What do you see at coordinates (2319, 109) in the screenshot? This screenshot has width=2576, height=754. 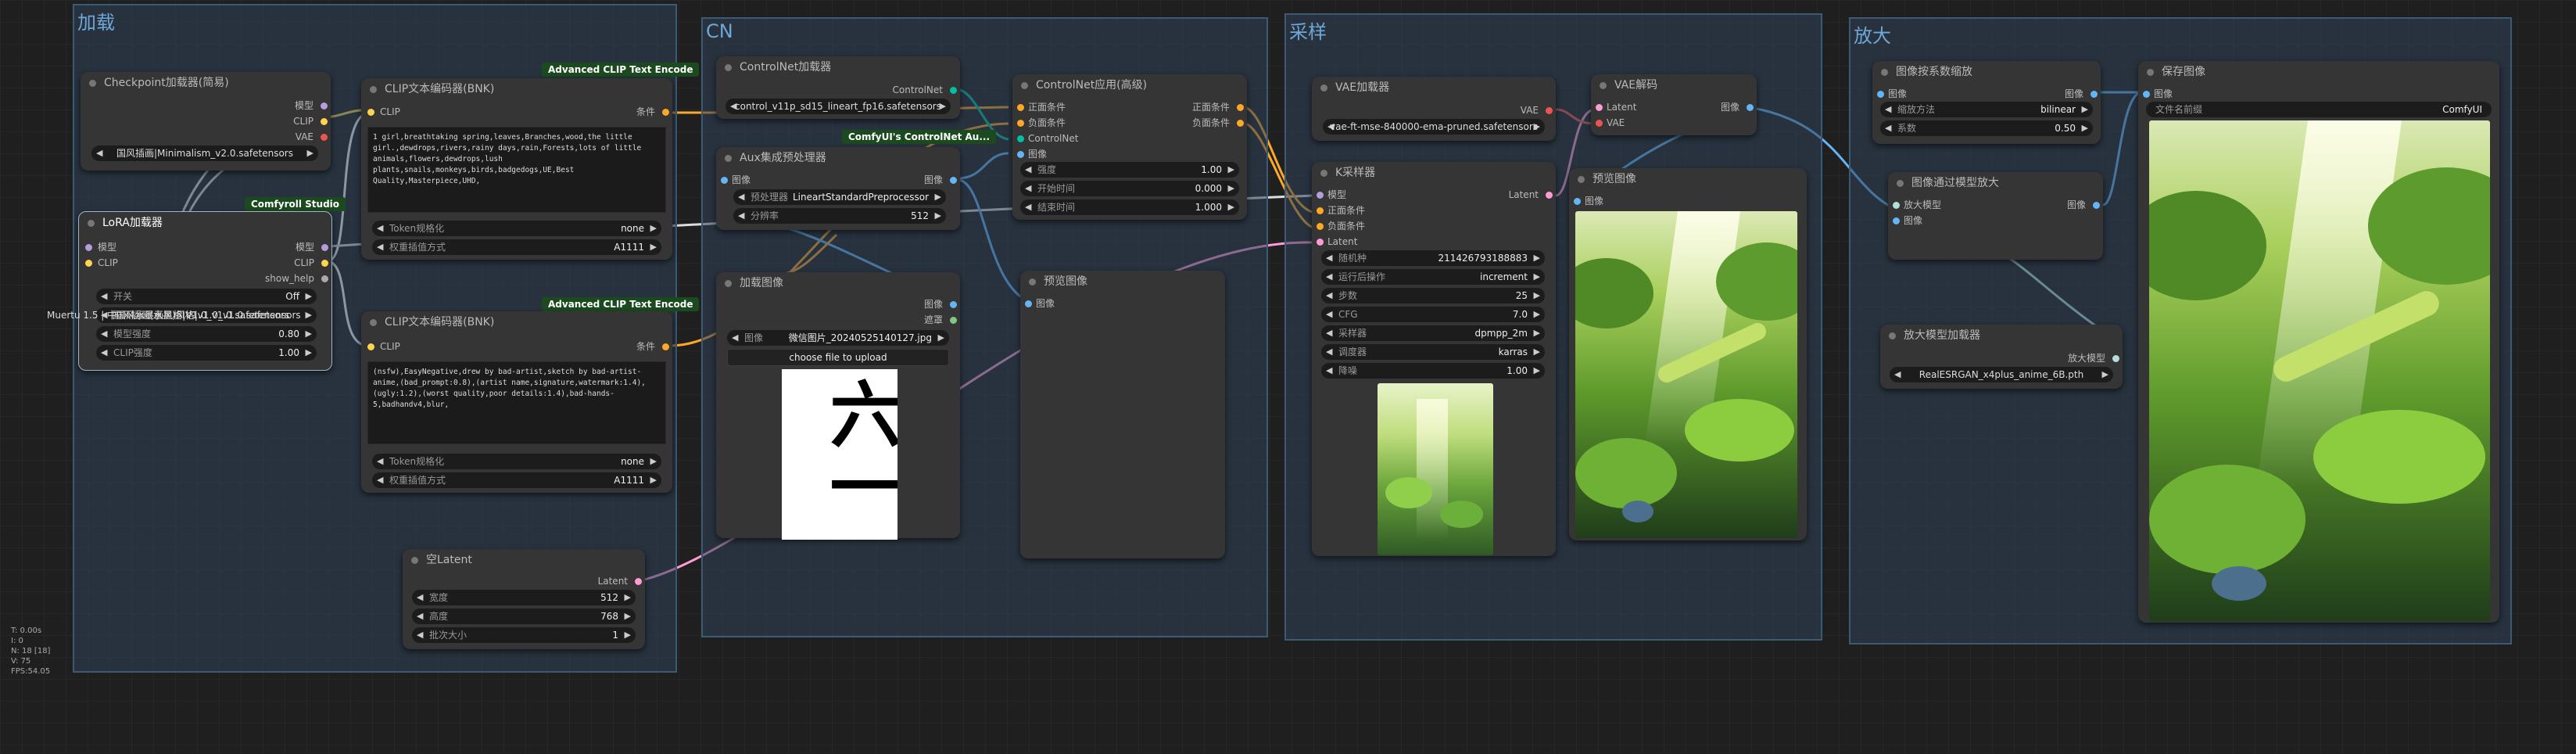 I see `filename-prefix-input: 文件名前缀 ComfyUI` at bounding box center [2319, 109].